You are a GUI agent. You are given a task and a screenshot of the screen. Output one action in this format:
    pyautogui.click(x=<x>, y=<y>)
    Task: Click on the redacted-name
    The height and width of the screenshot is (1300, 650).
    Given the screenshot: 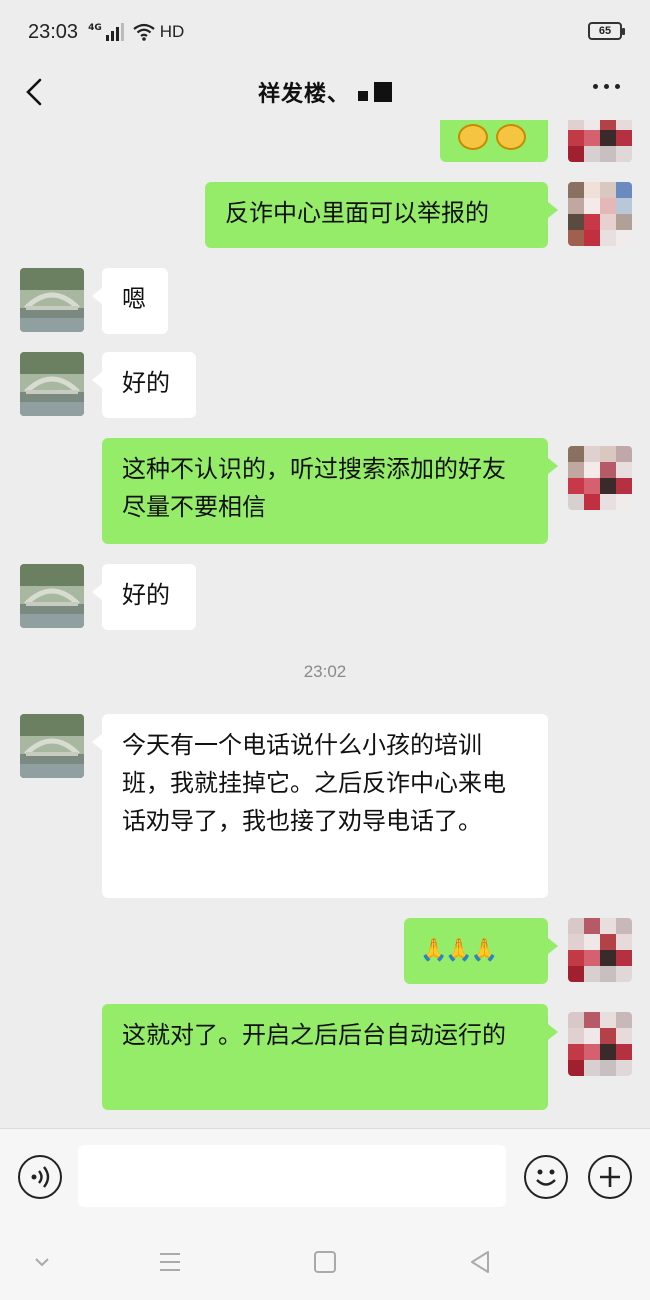 What is the action you would take?
    pyautogui.click(x=375, y=92)
    